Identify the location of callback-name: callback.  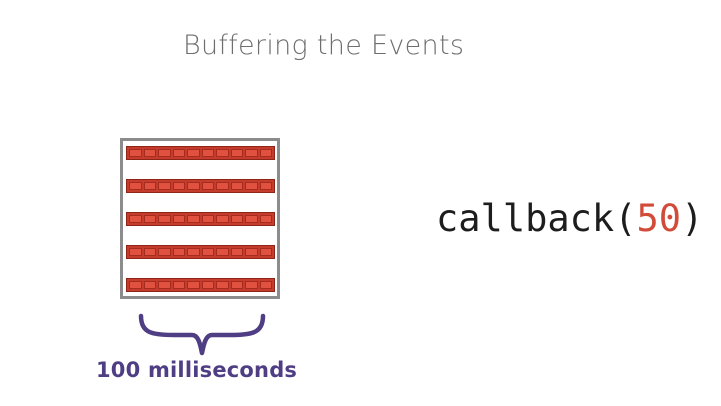
(525, 218).